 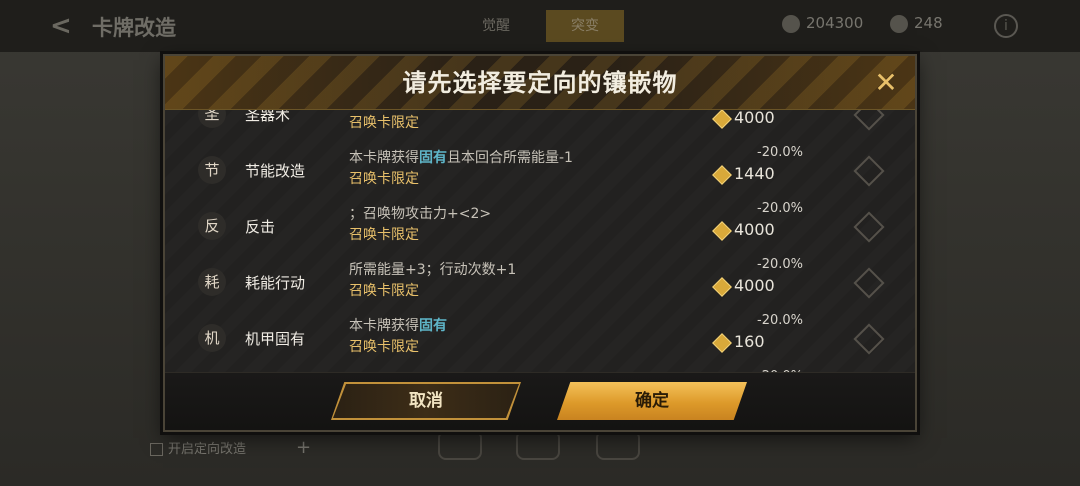 I want to click on close-icon: ✕, so click(x=886, y=83).